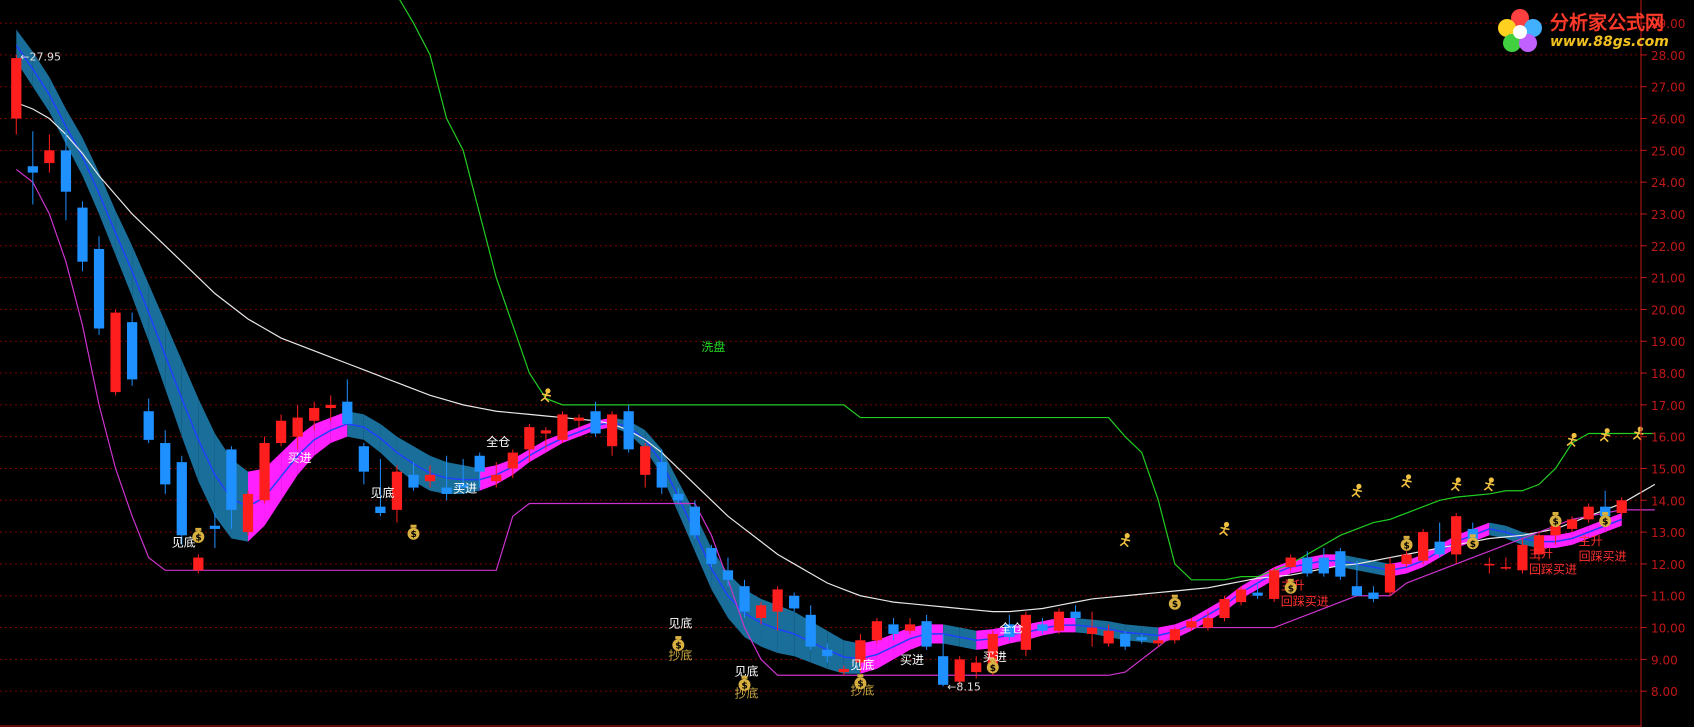  Describe the element at coordinates (1668, 438) in the screenshot. I see `tick-label: 16.00` at that location.